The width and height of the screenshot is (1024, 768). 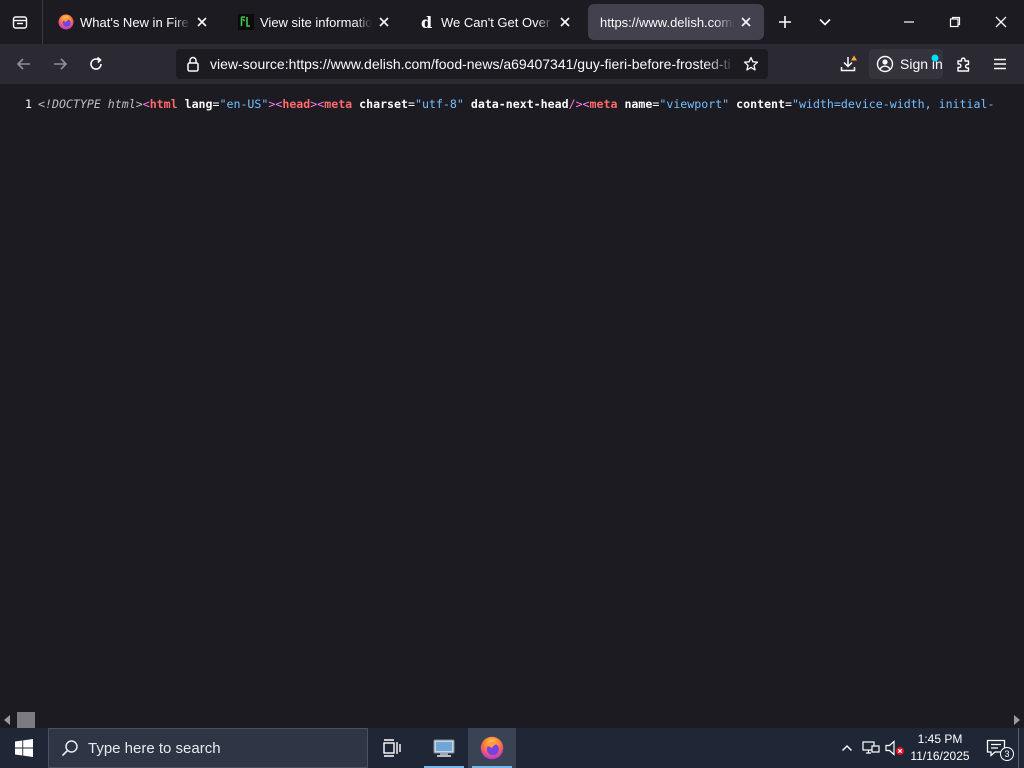 What do you see at coordinates (439, 104) in the screenshot?
I see `meta-charset-value: "utf-8"` at bounding box center [439, 104].